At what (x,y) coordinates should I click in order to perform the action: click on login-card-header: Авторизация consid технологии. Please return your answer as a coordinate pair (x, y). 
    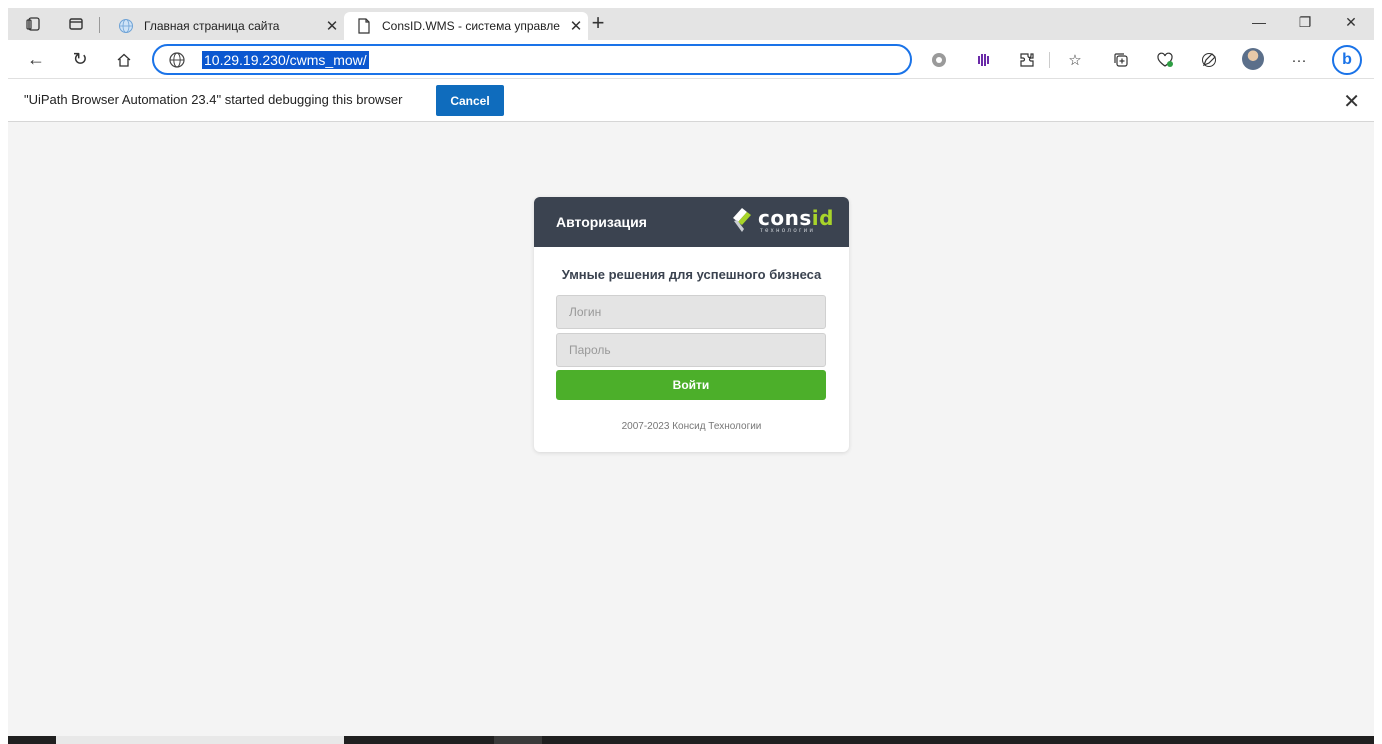
    Looking at the image, I should click on (691, 222).